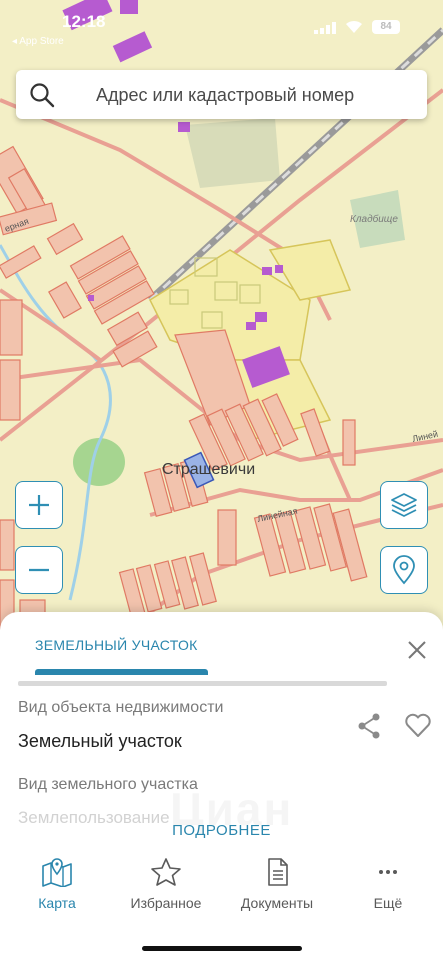 The height and width of the screenshot is (960, 443). I want to click on zoom-in-button, so click(39, 505).